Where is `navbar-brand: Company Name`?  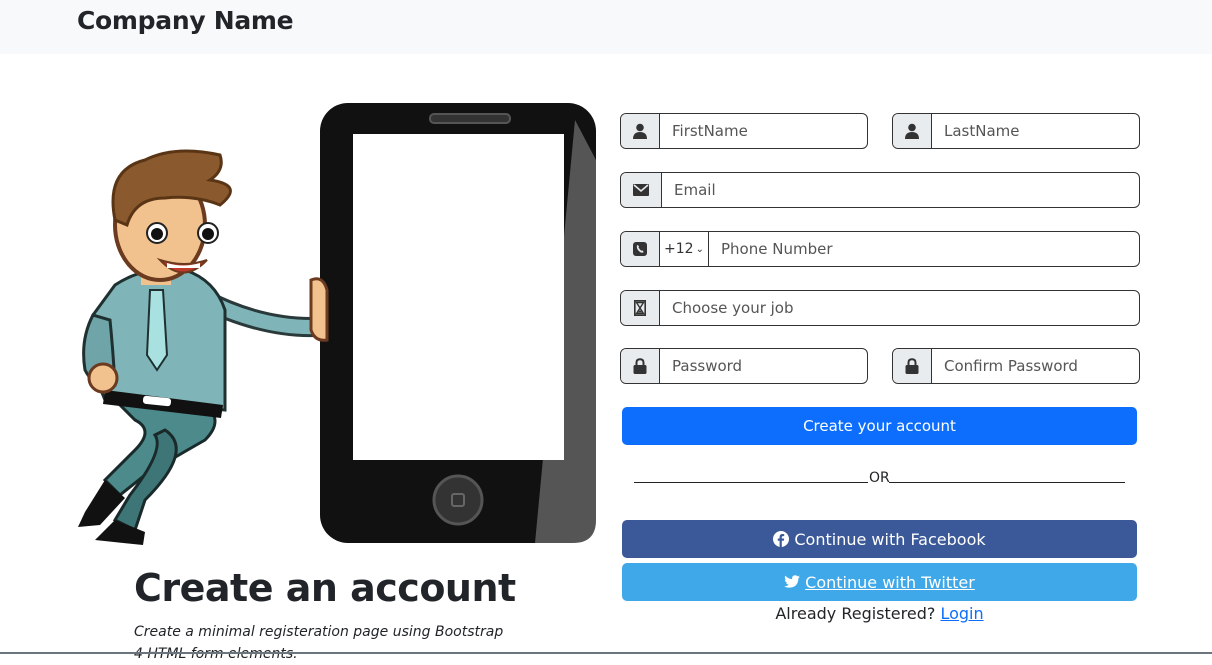 navbar-brand: Company Name is located at coordinates (185, 20).